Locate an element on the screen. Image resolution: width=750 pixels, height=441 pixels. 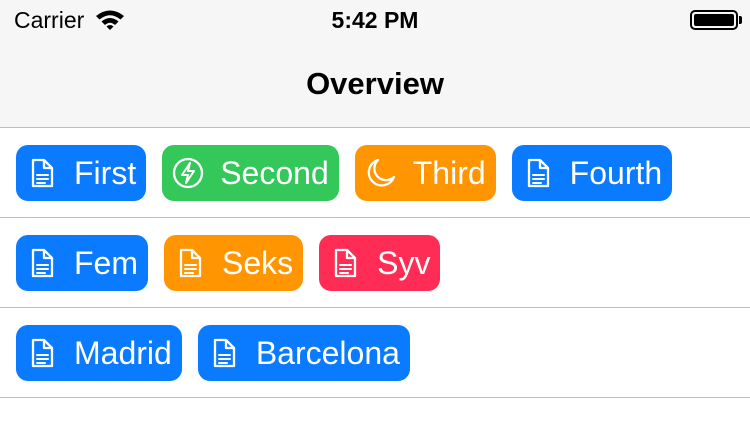
chip-barcelona: Barcelona is located at coordinates (303, 352).